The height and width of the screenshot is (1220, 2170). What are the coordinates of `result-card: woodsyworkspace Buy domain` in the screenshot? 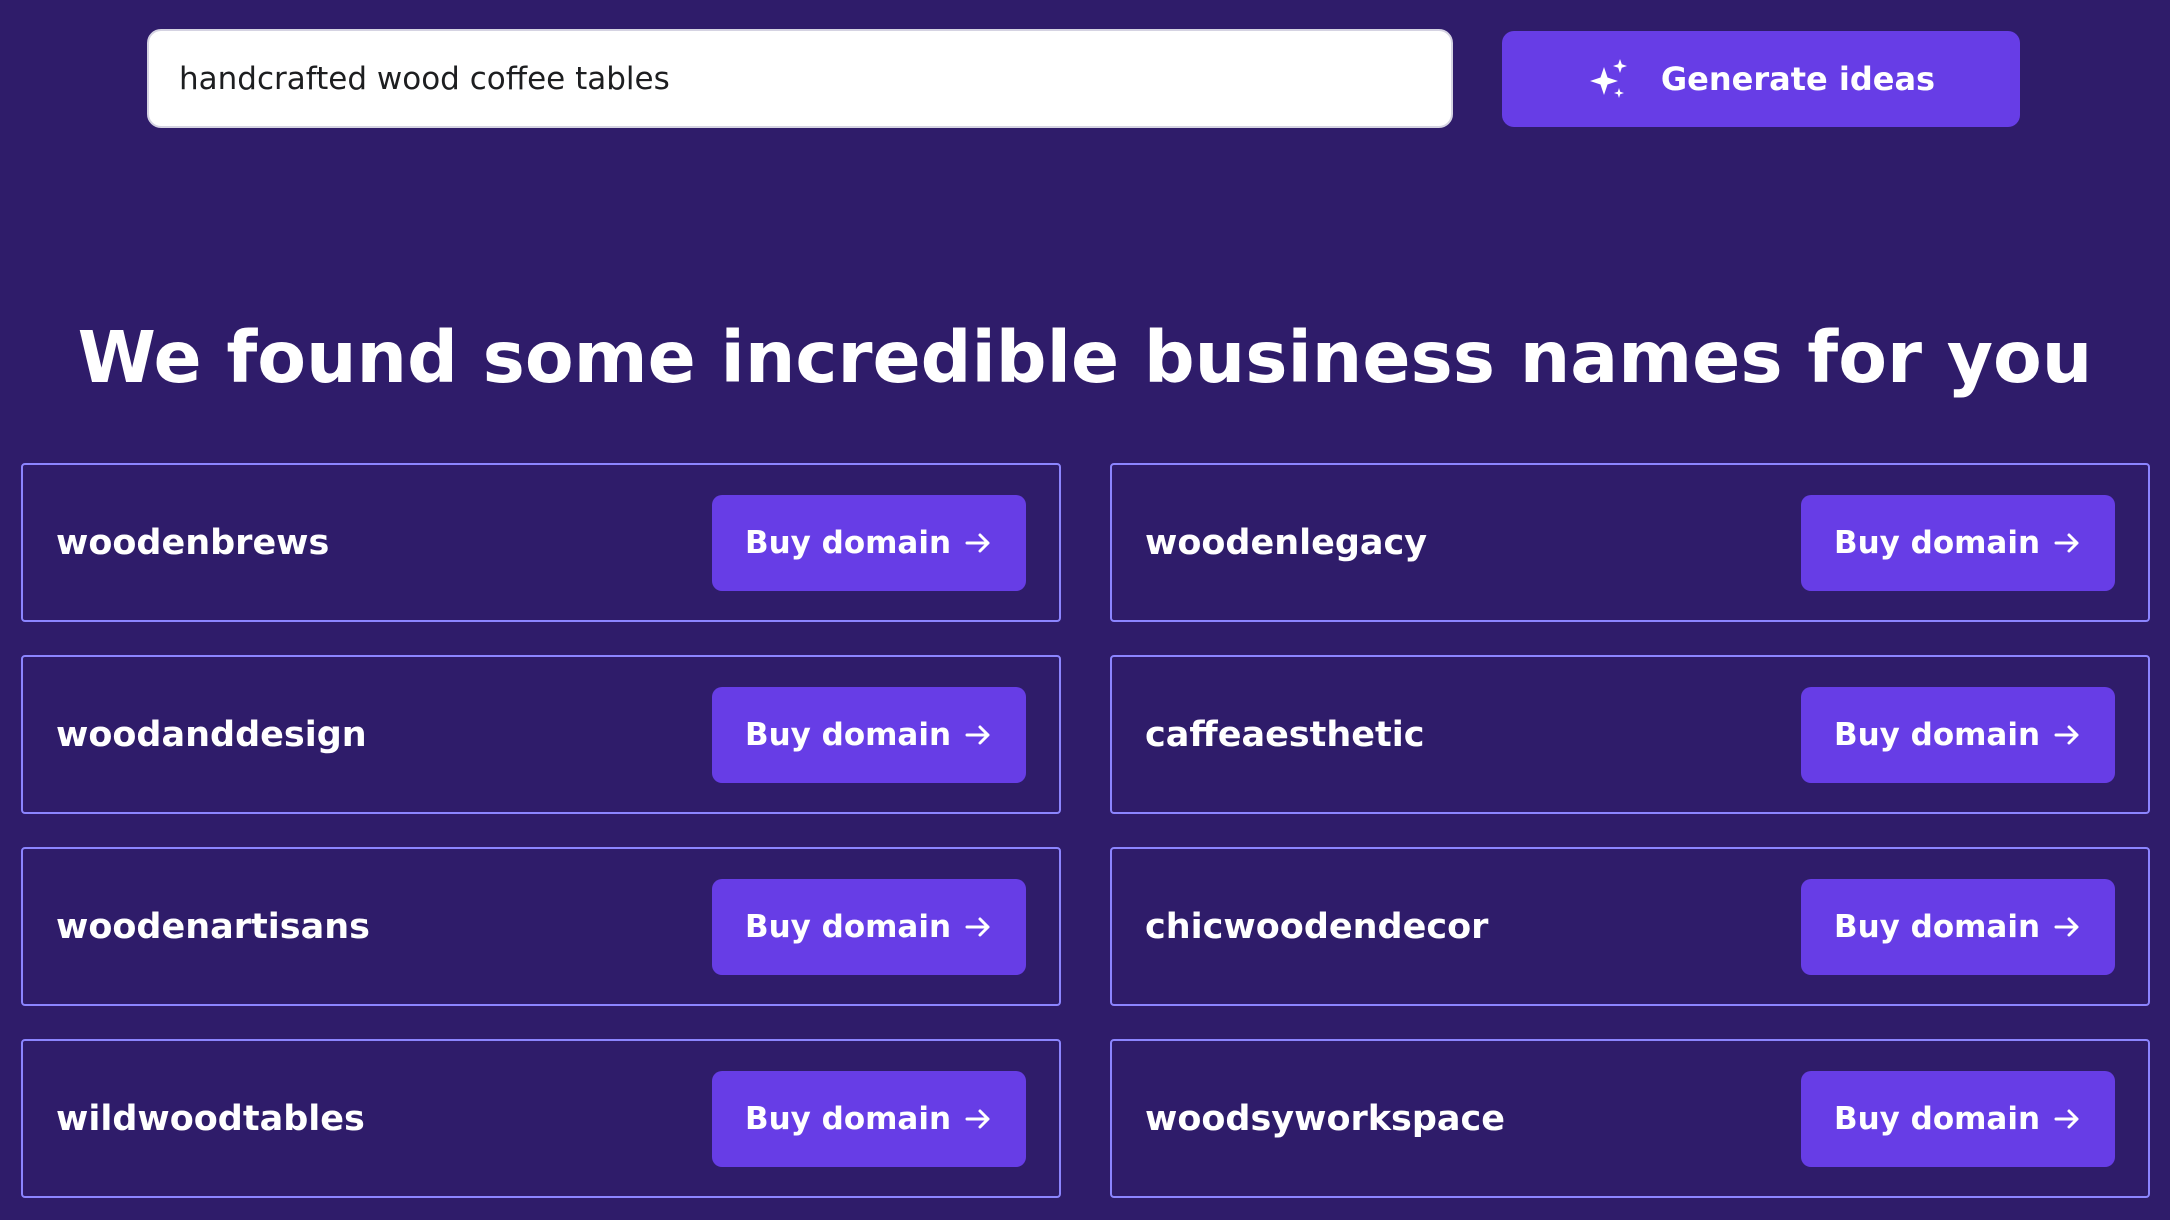 It's located at (1630, 1118).